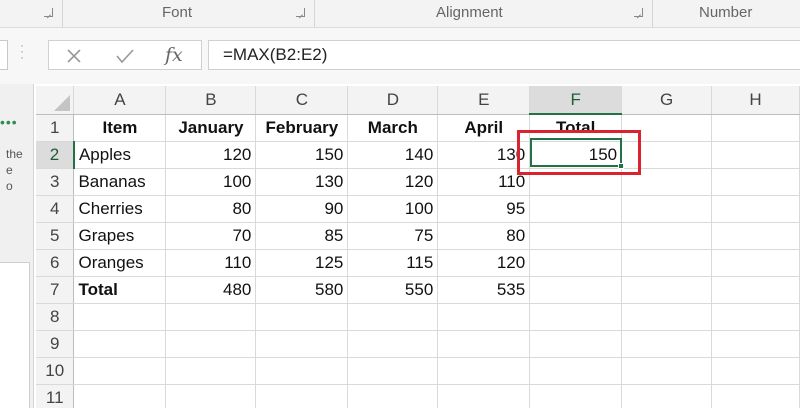  Describe the element at coordinates (302, 236) in the screenshot. I see `cell-c5: 85` at that location.